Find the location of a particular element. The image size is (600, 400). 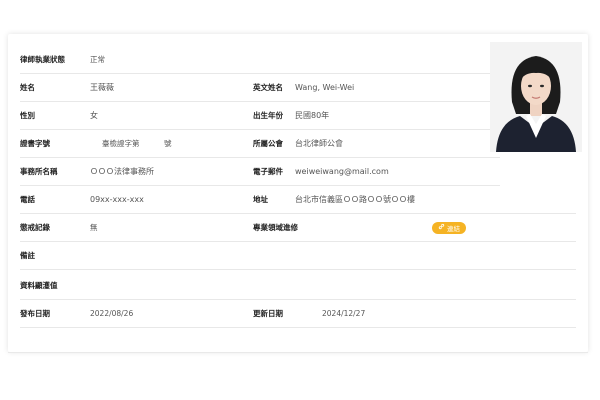

address-value: 台北市信義區ＯＯ路ＯＯ號ＯＯ樓 is located at coordinates (355, 199).